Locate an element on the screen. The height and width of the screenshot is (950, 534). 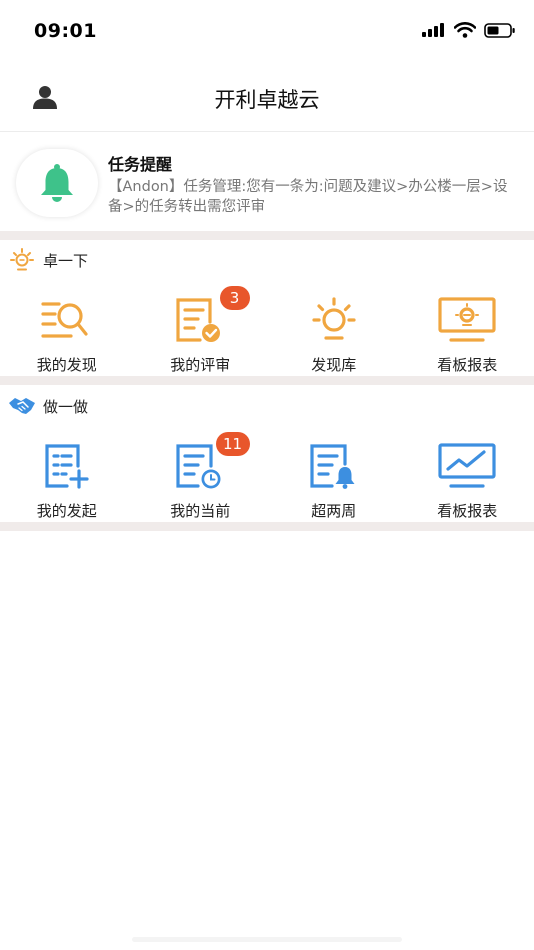
status-icons is located at coordinates (469, 30).